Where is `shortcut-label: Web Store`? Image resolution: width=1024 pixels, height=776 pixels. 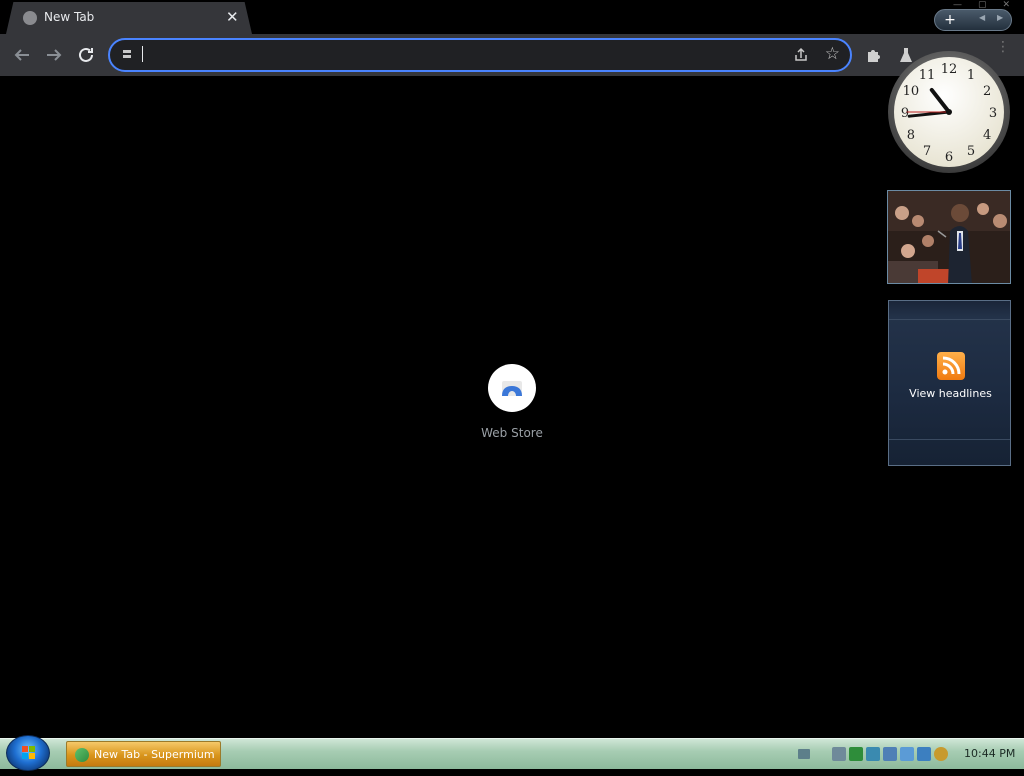
shortcut-label: Web Store is located at coordinates (512, 433).